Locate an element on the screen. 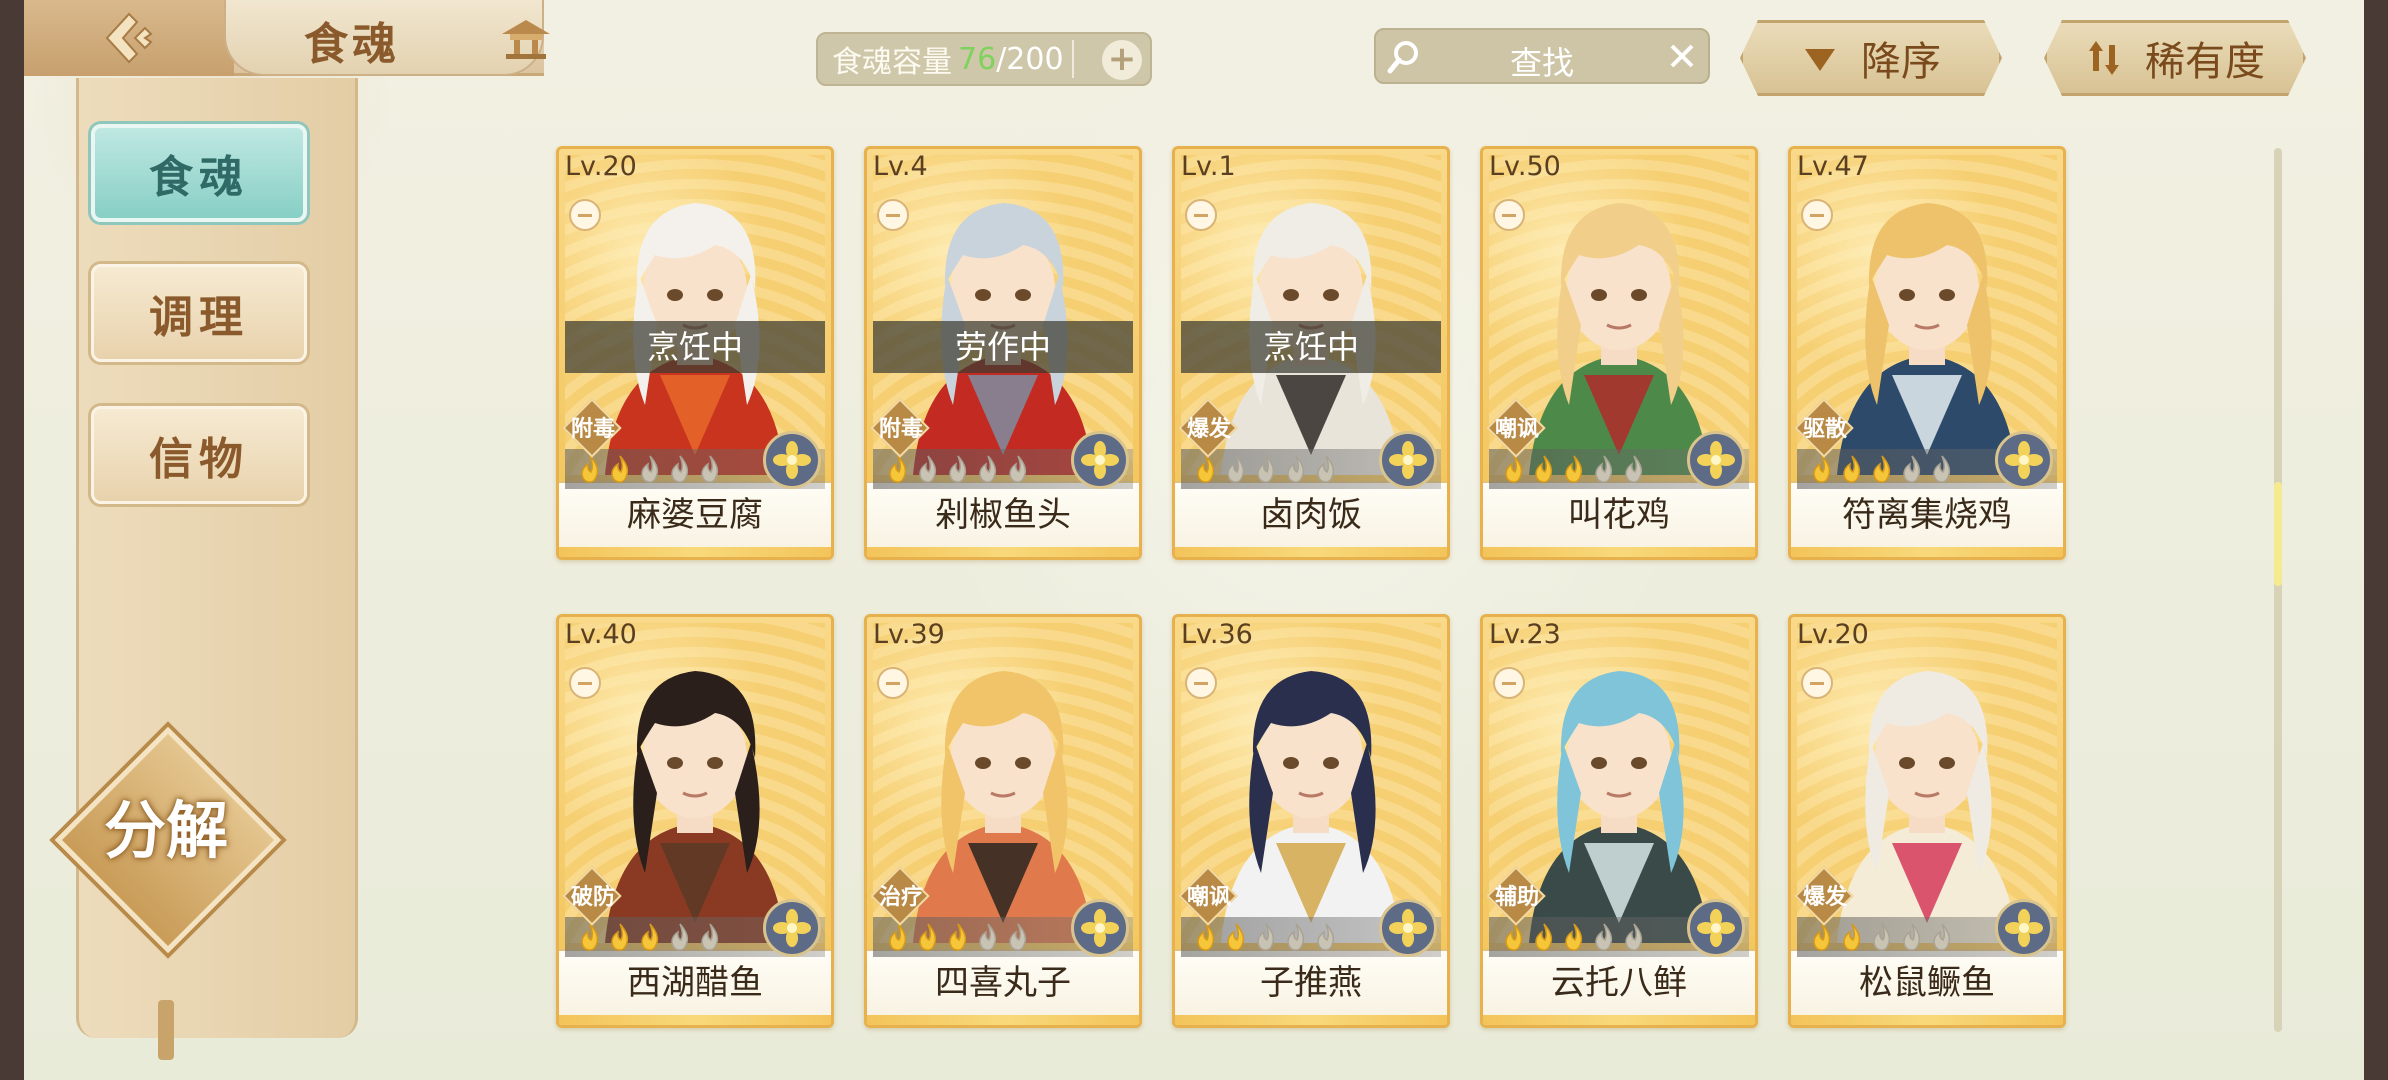 This screenshot has height=1080, width=2388. role-badge: 破防 is located at coordinates (591, 895).